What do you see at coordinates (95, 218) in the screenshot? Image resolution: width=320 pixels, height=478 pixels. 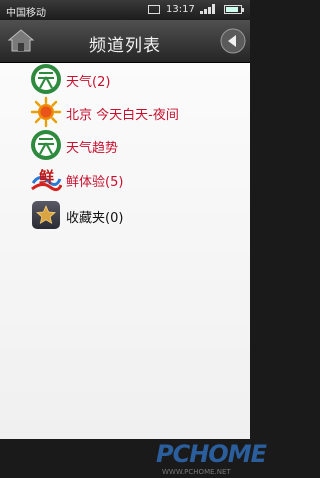 I see `channel-label: 收藏夹(0)` at bounding box center [95, 218].